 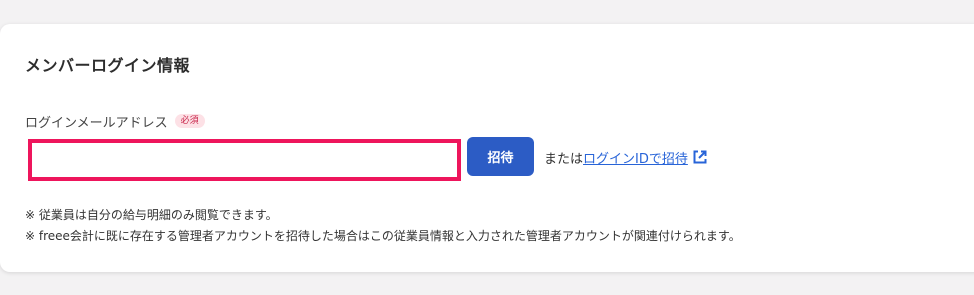 What do you see at coordinates (108, 65) in the screenshot?
I see `section-title: メンバーログイン情報` at bounding box center [108, 65].